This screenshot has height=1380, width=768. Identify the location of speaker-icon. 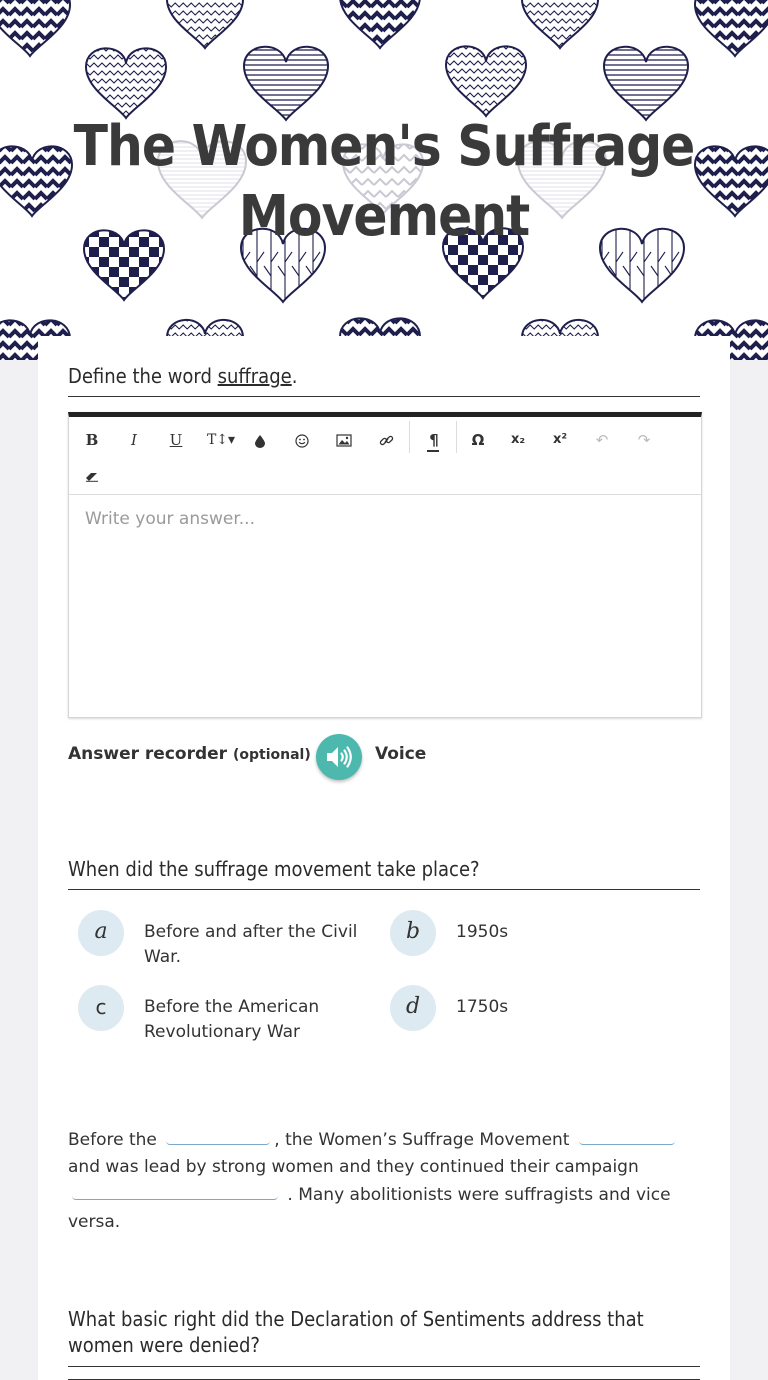
(339, 757).